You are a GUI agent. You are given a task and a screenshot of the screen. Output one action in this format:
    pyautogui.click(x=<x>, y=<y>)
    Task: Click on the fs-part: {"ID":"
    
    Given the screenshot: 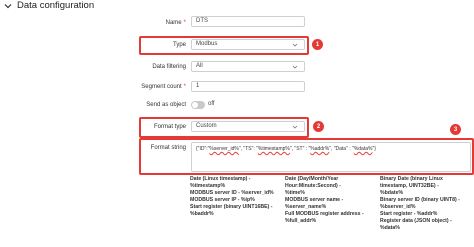 What is the action you would take?
    pyautogui.click(x=203, y=149)
    